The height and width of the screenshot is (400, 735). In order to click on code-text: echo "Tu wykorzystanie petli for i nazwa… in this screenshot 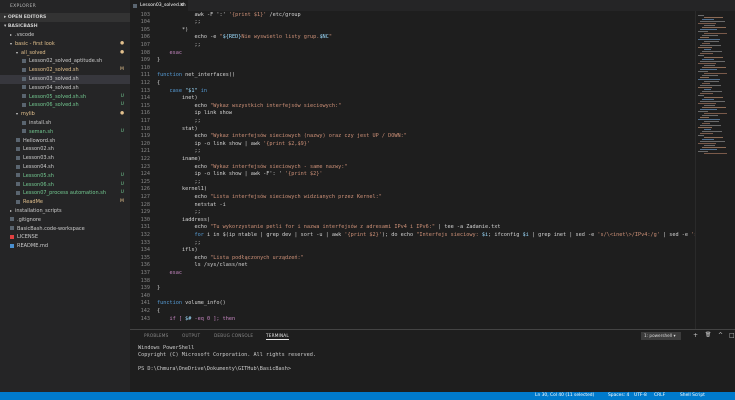, I will do `click(328, 228)`.